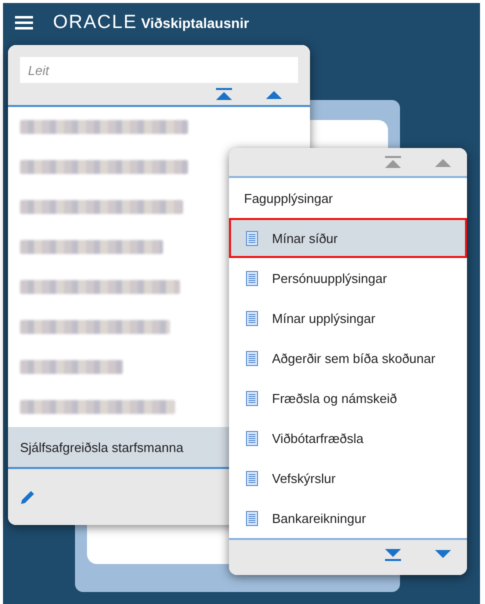  Describe the element at coordinates (348, 238) in the screenshot. I see `submenu-item: Mínar síður` at that location.